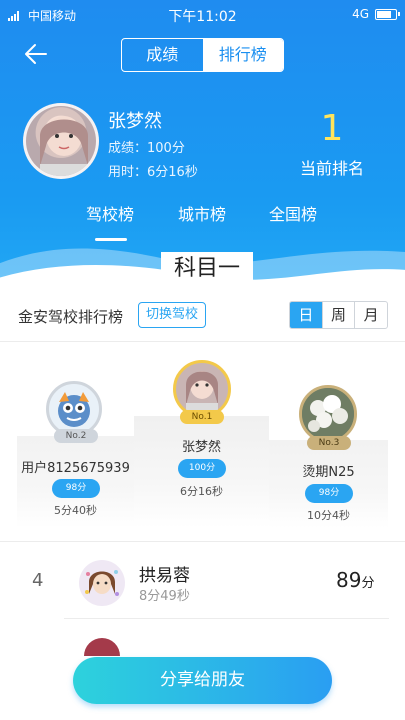 The height and width of the screenshot is (720, 405). I want to click on list-item-score: 89分, so click(355, 580).